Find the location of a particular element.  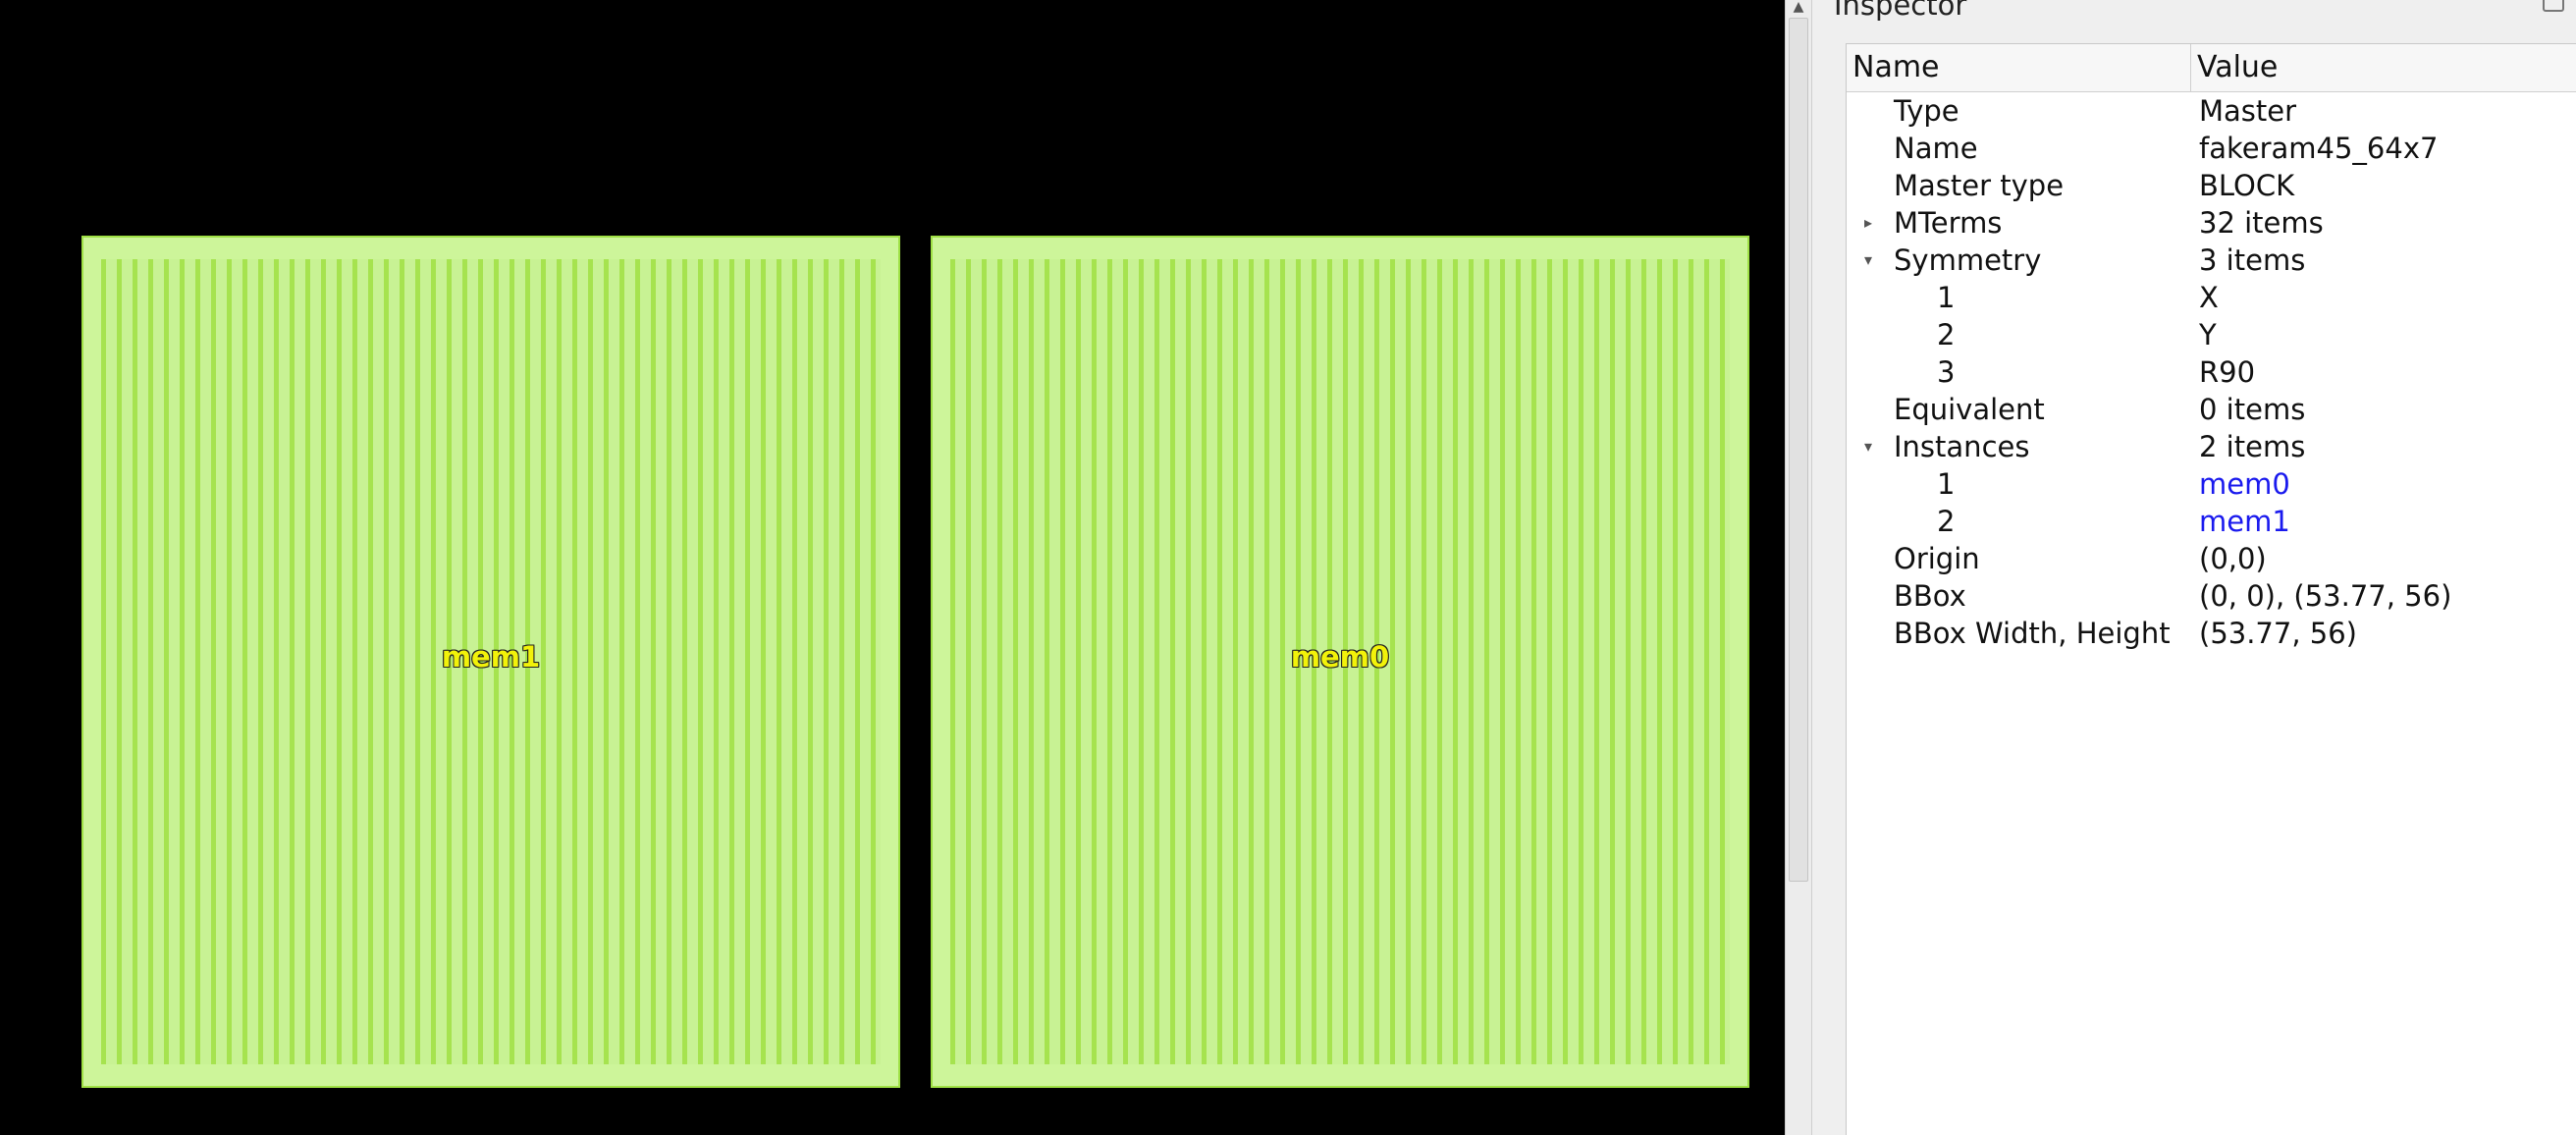

tree-row-mterms: ▸ MTerms 32 items is located at coordinates (2211, 223).